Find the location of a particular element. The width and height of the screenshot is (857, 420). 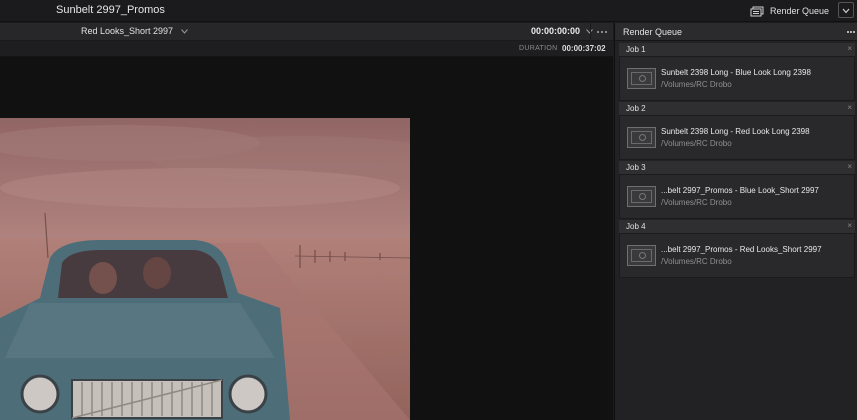

clip-selector-dropdown: Red Looks_Short 2997 is located at coordinates (134, 31).